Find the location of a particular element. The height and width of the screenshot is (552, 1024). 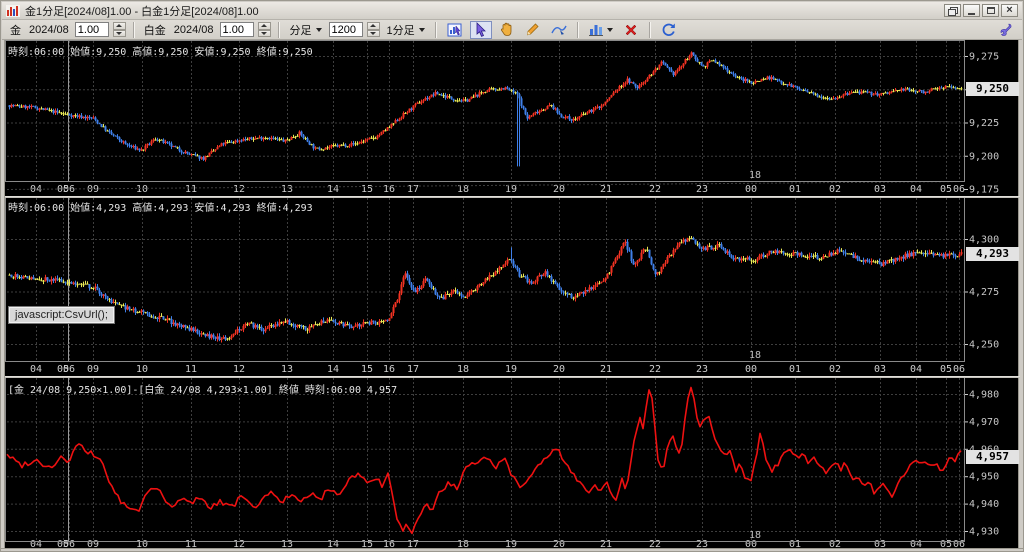

window-title: 金1分足[2024/08]1.00 - 白金1分足[2024/08]1.00 is located at coordinates (142, 11).